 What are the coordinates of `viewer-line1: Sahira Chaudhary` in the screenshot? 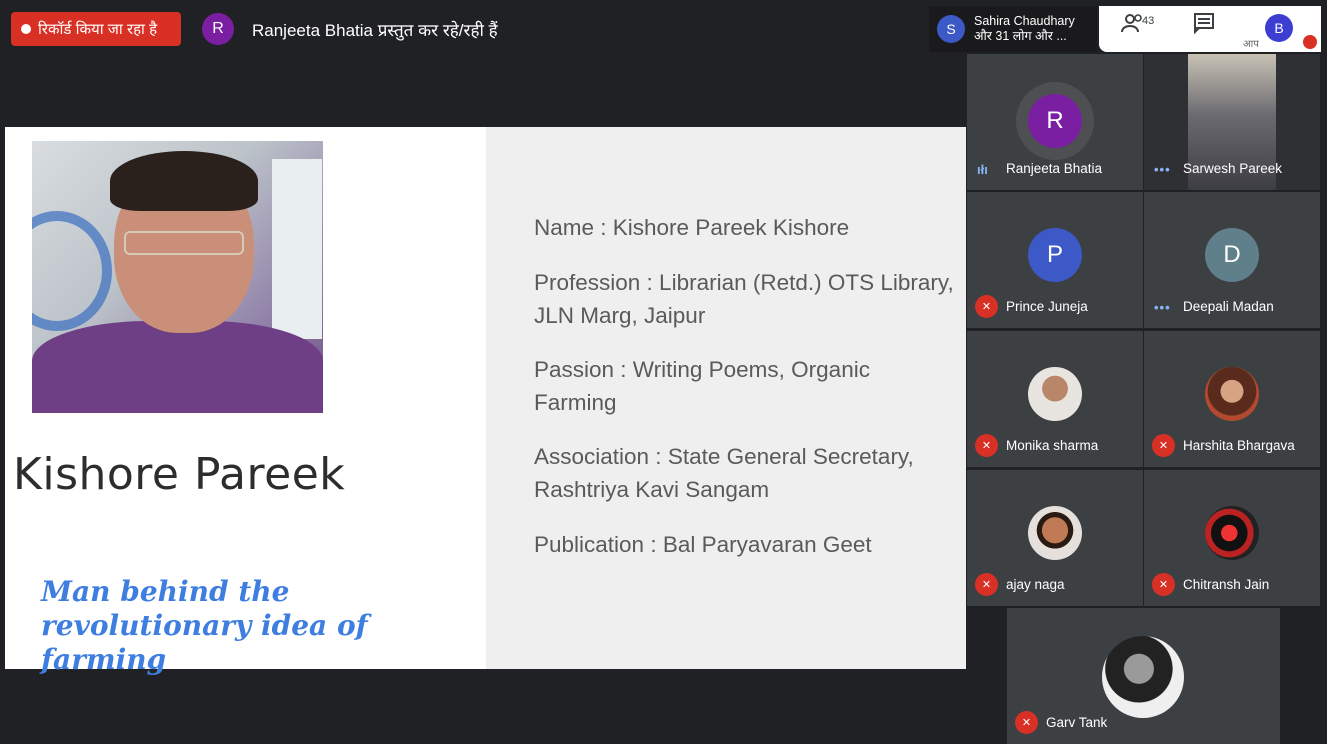 It's located at (1024, 21).